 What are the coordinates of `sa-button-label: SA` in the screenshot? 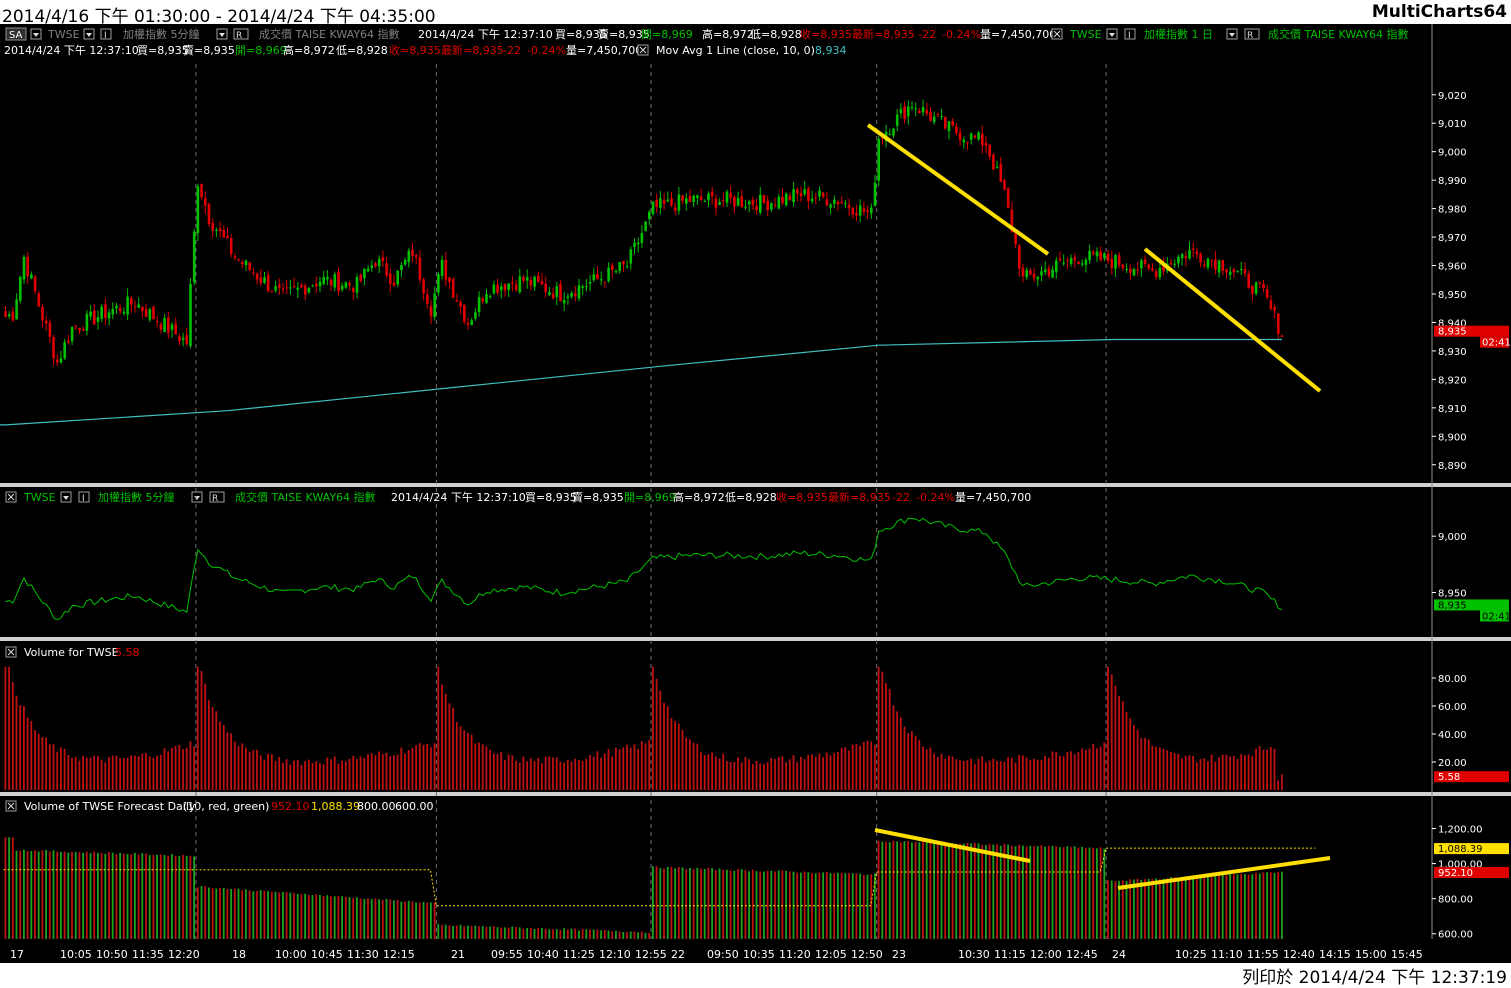 It's located at (16, 35).